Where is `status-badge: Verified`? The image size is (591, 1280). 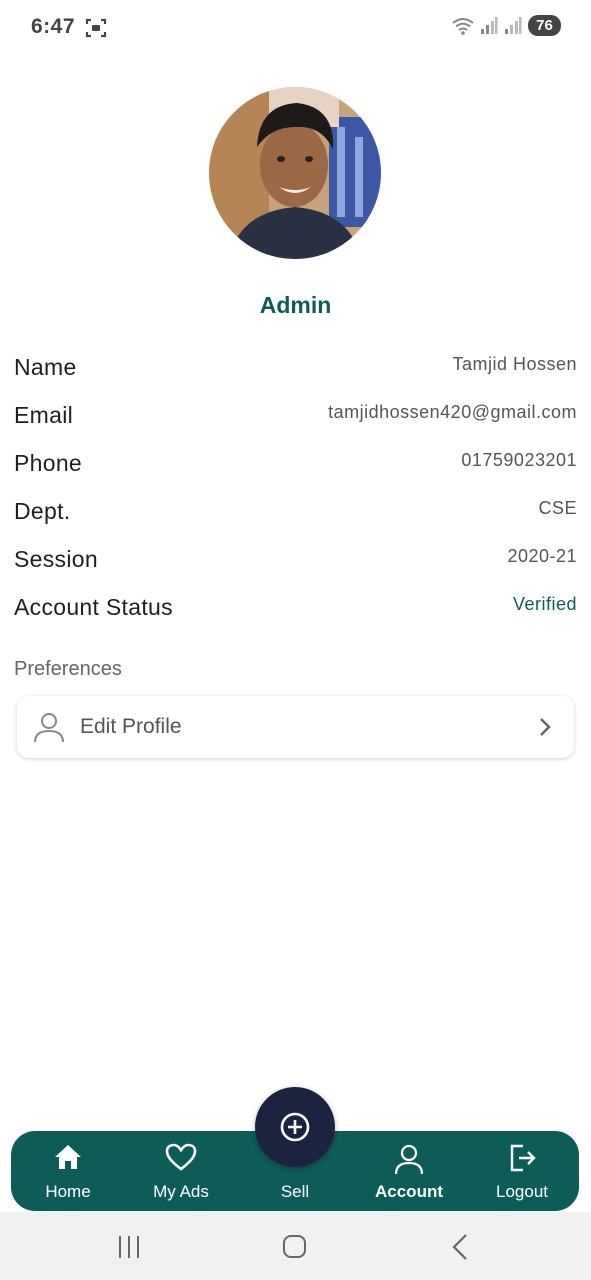
status-badge: Verified is located at coordinates (544, 604).